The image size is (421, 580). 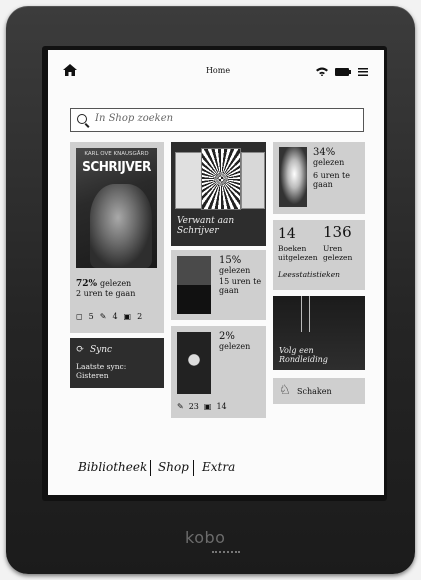 I want to click on battery-icon, so click(x=343, y=72).